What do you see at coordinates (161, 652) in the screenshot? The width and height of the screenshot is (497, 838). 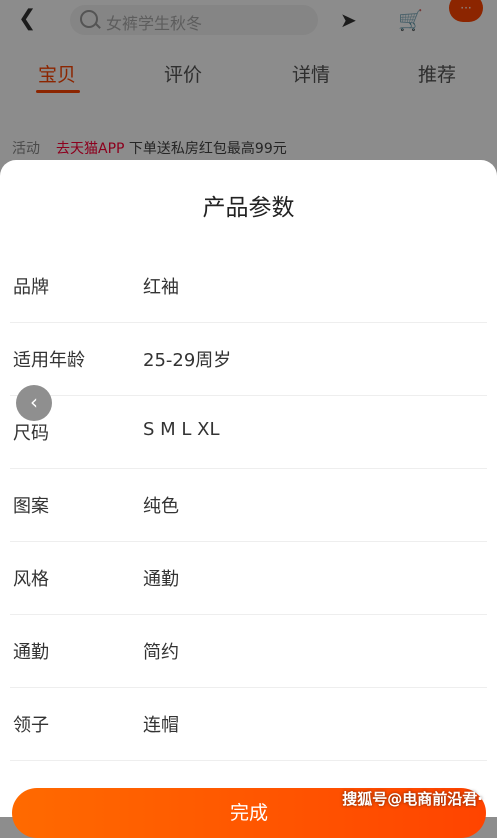 I see `param-value: 简约` at bounding box center [161, 652].